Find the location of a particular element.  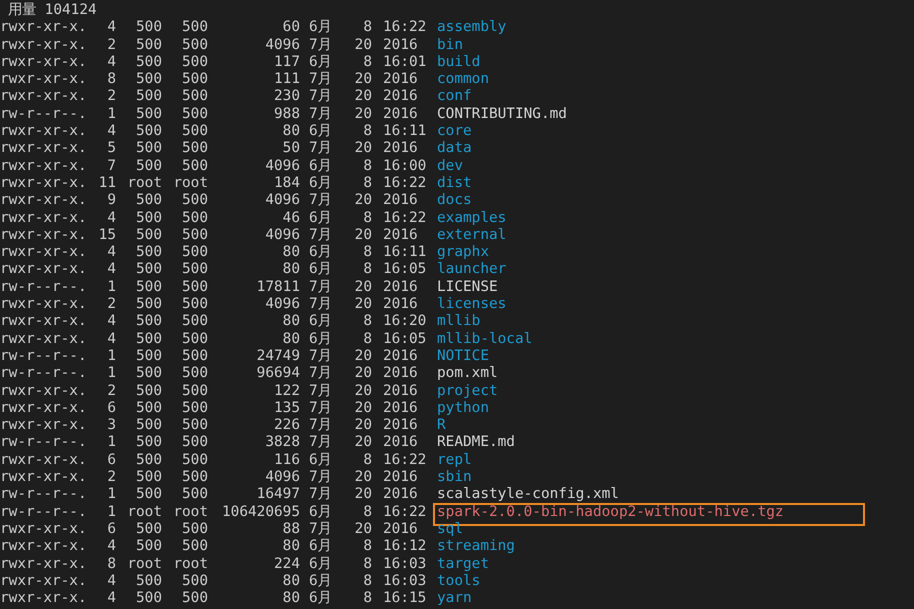

size-text: 106420695 is located at coordinates (260, 512).